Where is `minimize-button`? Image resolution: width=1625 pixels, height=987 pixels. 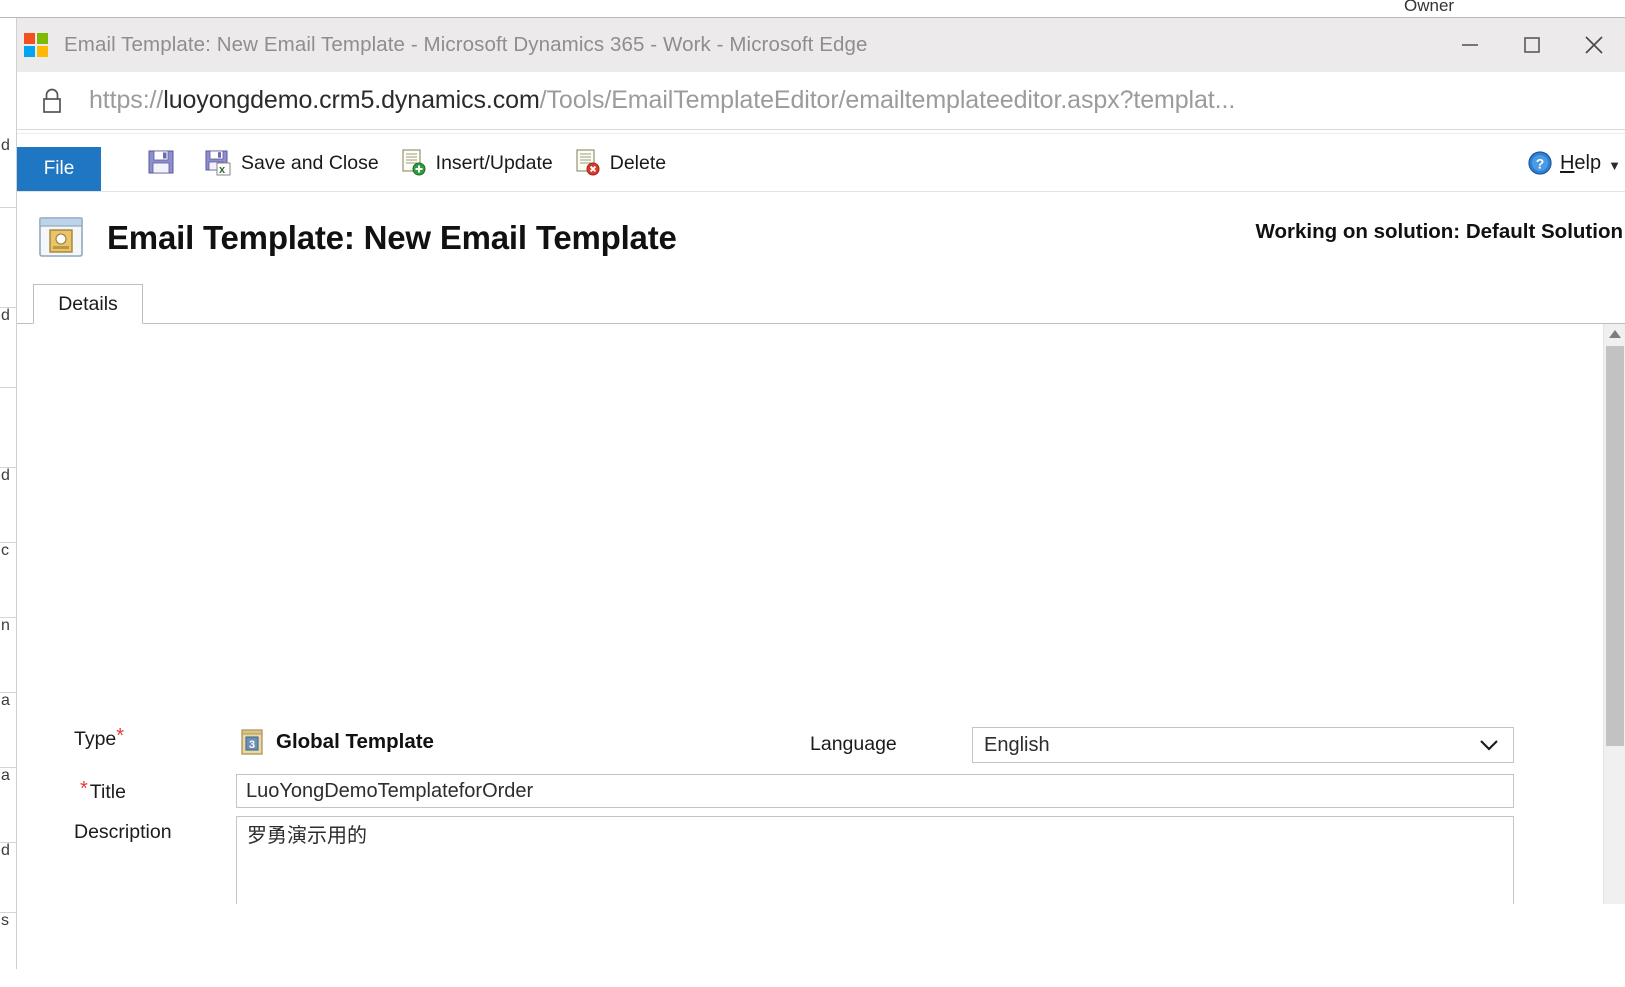
minimize-button is located at coordinates (1470, 45).